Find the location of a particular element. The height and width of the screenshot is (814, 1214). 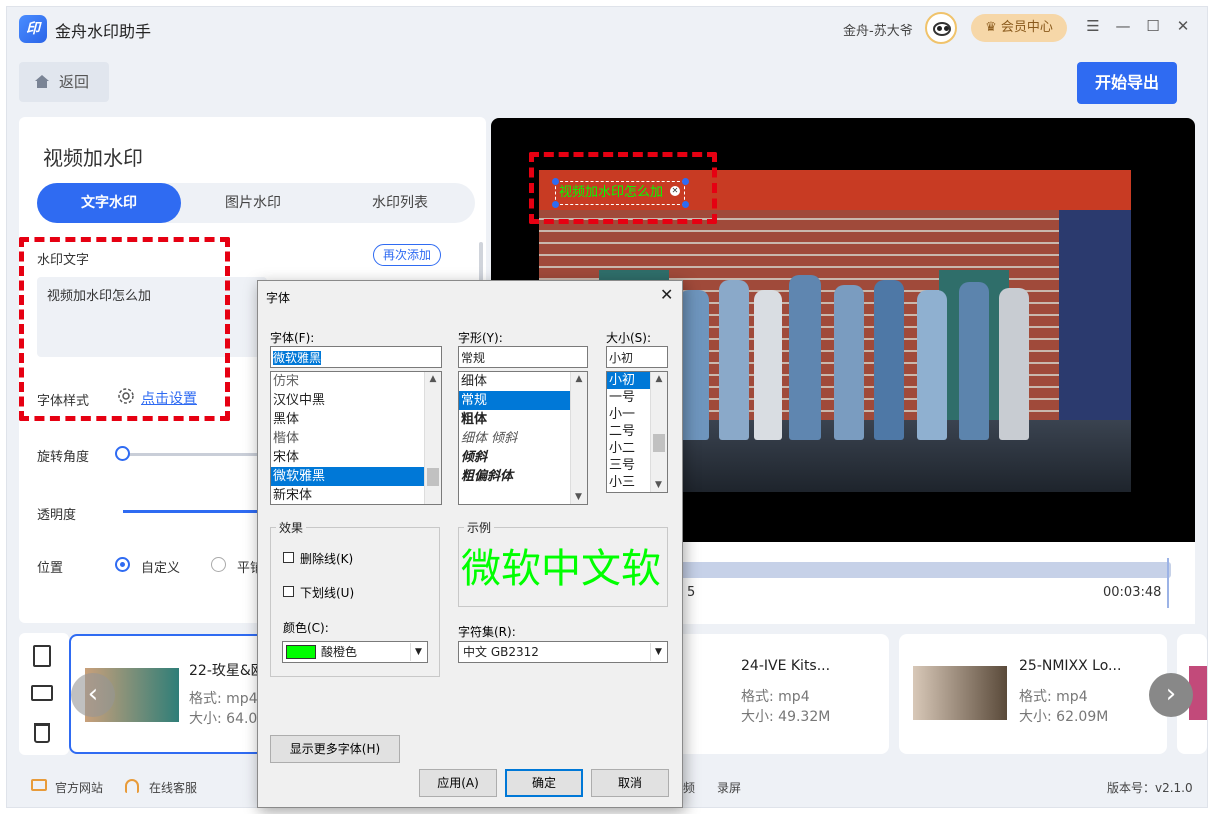

footer-partial-link: 频 is located at coordinates (689, 787).